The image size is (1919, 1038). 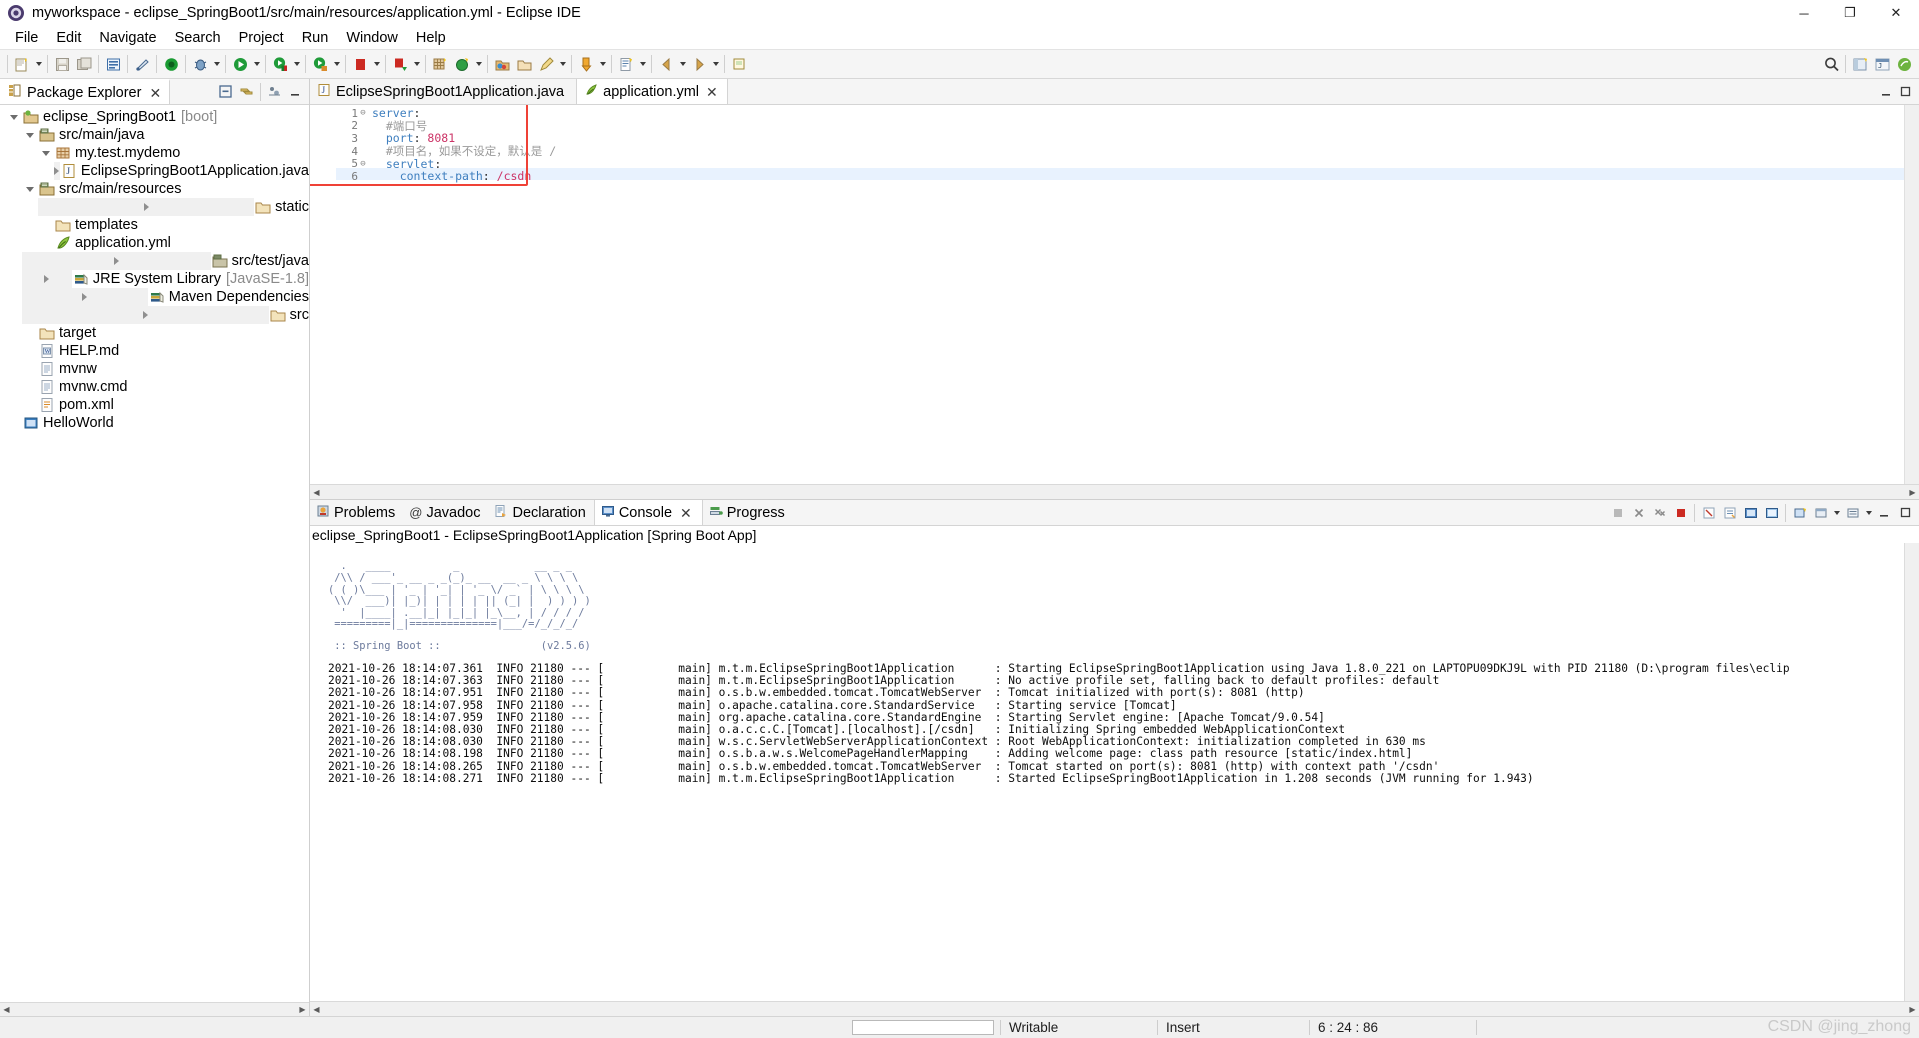 I want to click on menu-search: Search, so click(x=198, y=38).